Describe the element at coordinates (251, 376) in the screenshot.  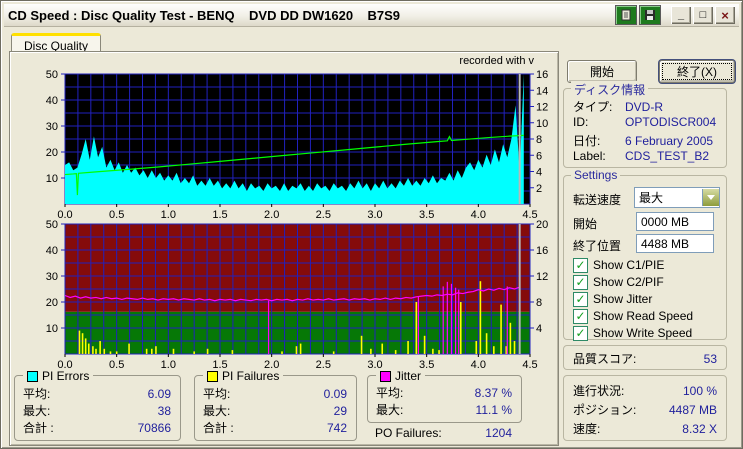
I see `pi-failures-title: PI Failures` at that location.